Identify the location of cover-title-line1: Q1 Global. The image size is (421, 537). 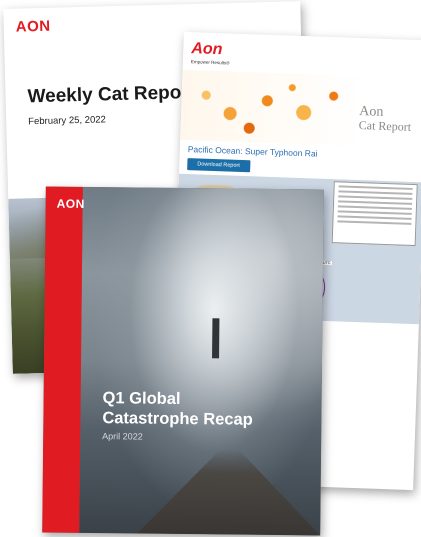
(141, 398).